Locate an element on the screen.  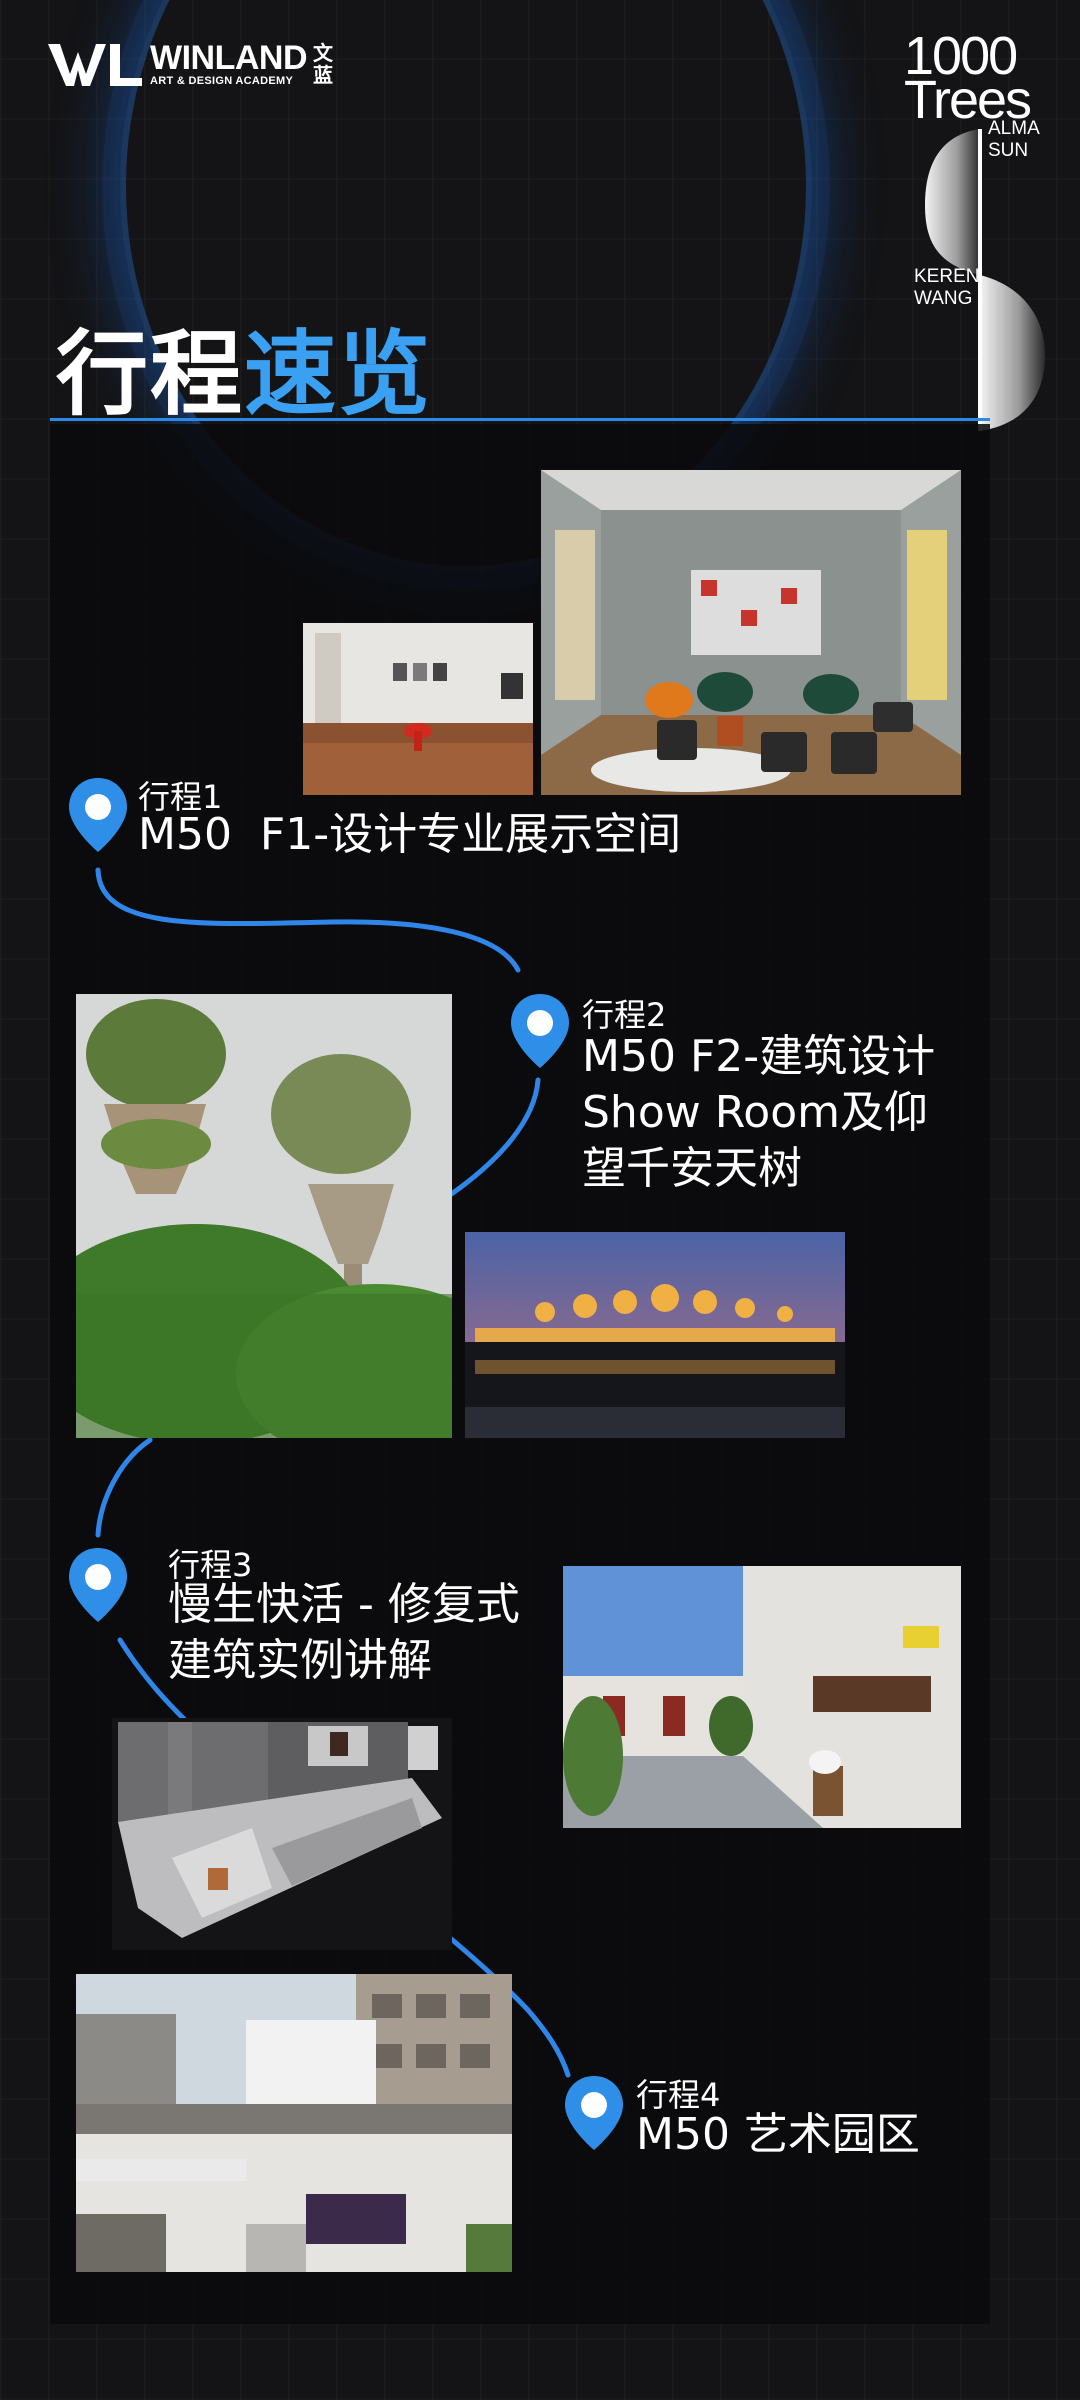
photo-tree-planters is located at coordinates (264, 1216).